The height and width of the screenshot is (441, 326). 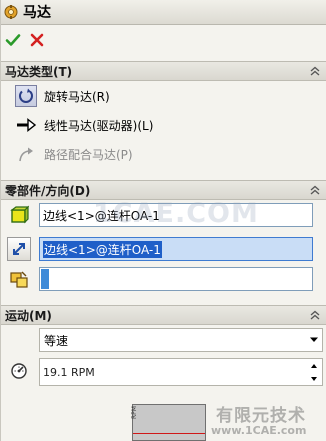 What do you see at coordinates (99, 125) in the screenshot?
I see `option-label: 线性马达(驱动器)(L)` at bounding box center [99, 125].